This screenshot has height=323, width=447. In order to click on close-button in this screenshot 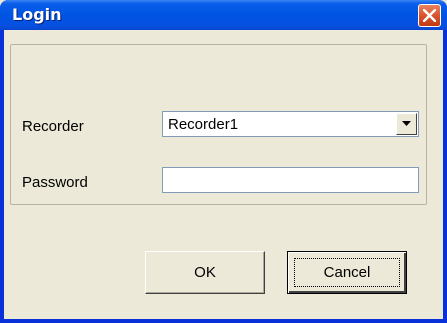, I will do `click(429, 15)`.